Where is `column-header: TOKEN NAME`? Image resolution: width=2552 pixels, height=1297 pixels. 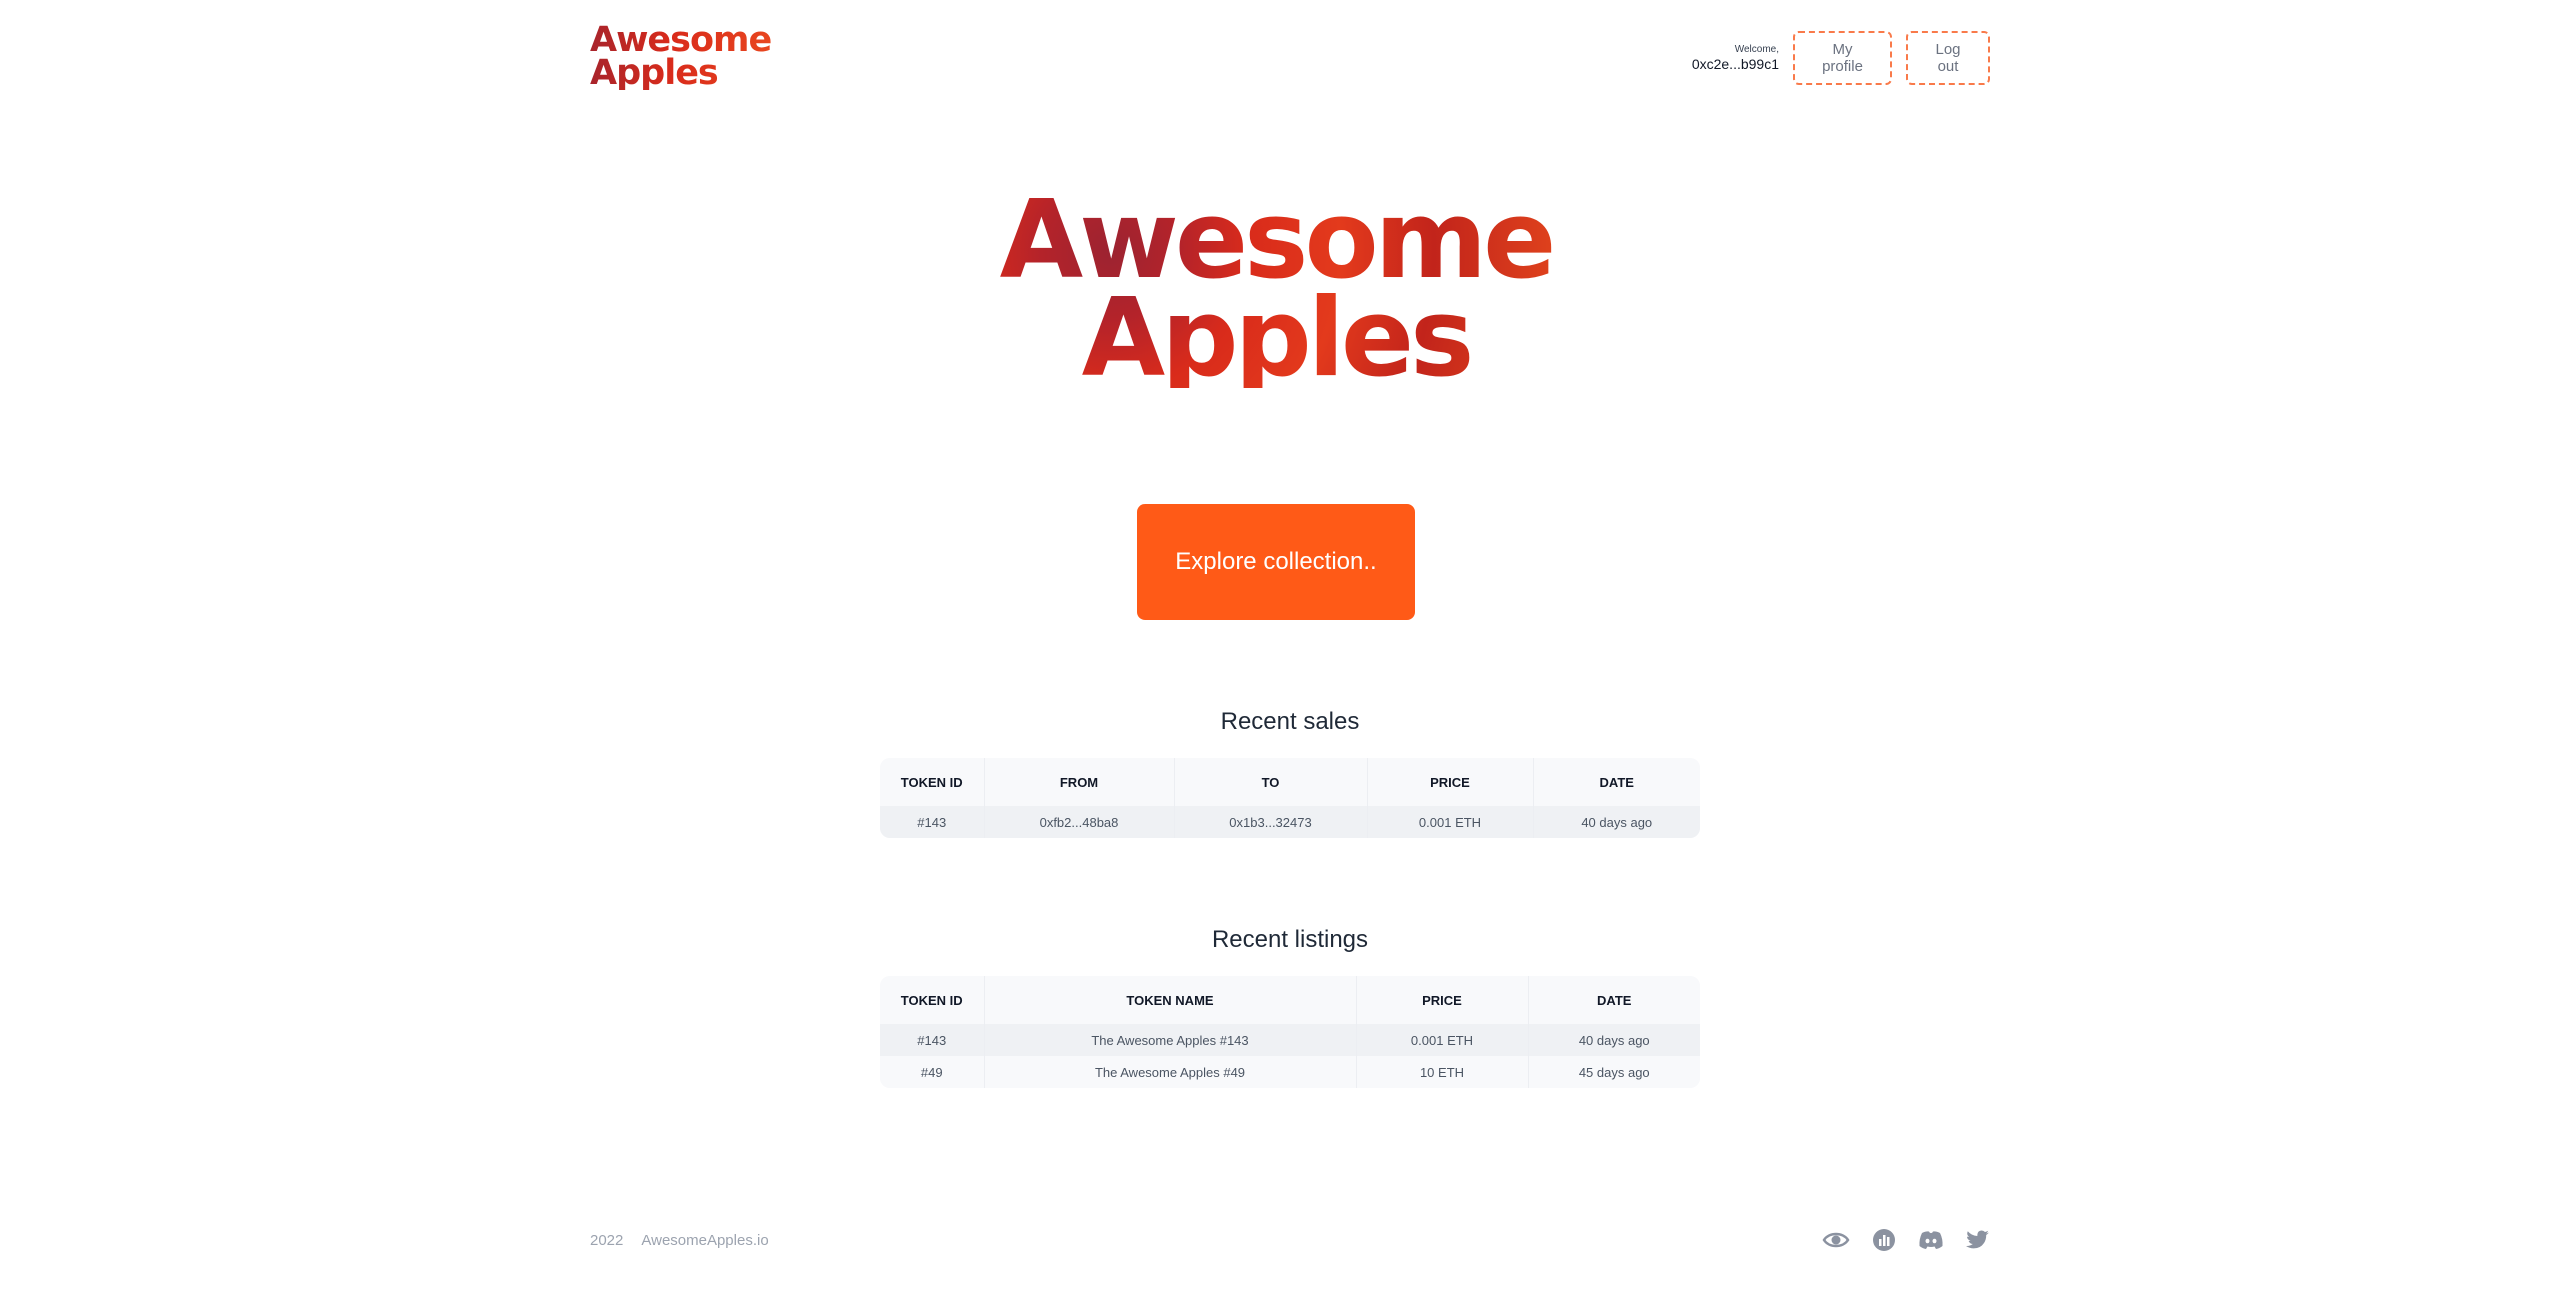 column-header: TOKEN NAME is located at coordinates (1170, 1000).